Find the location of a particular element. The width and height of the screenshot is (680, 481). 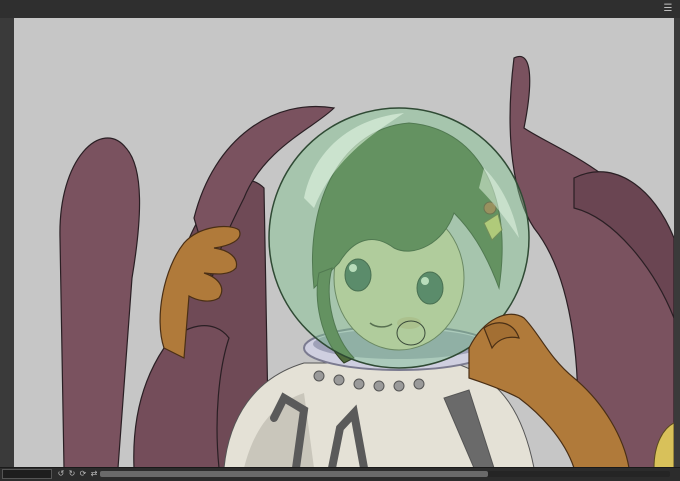

menu-icon: ☰ is located at coordinates (668, 9).